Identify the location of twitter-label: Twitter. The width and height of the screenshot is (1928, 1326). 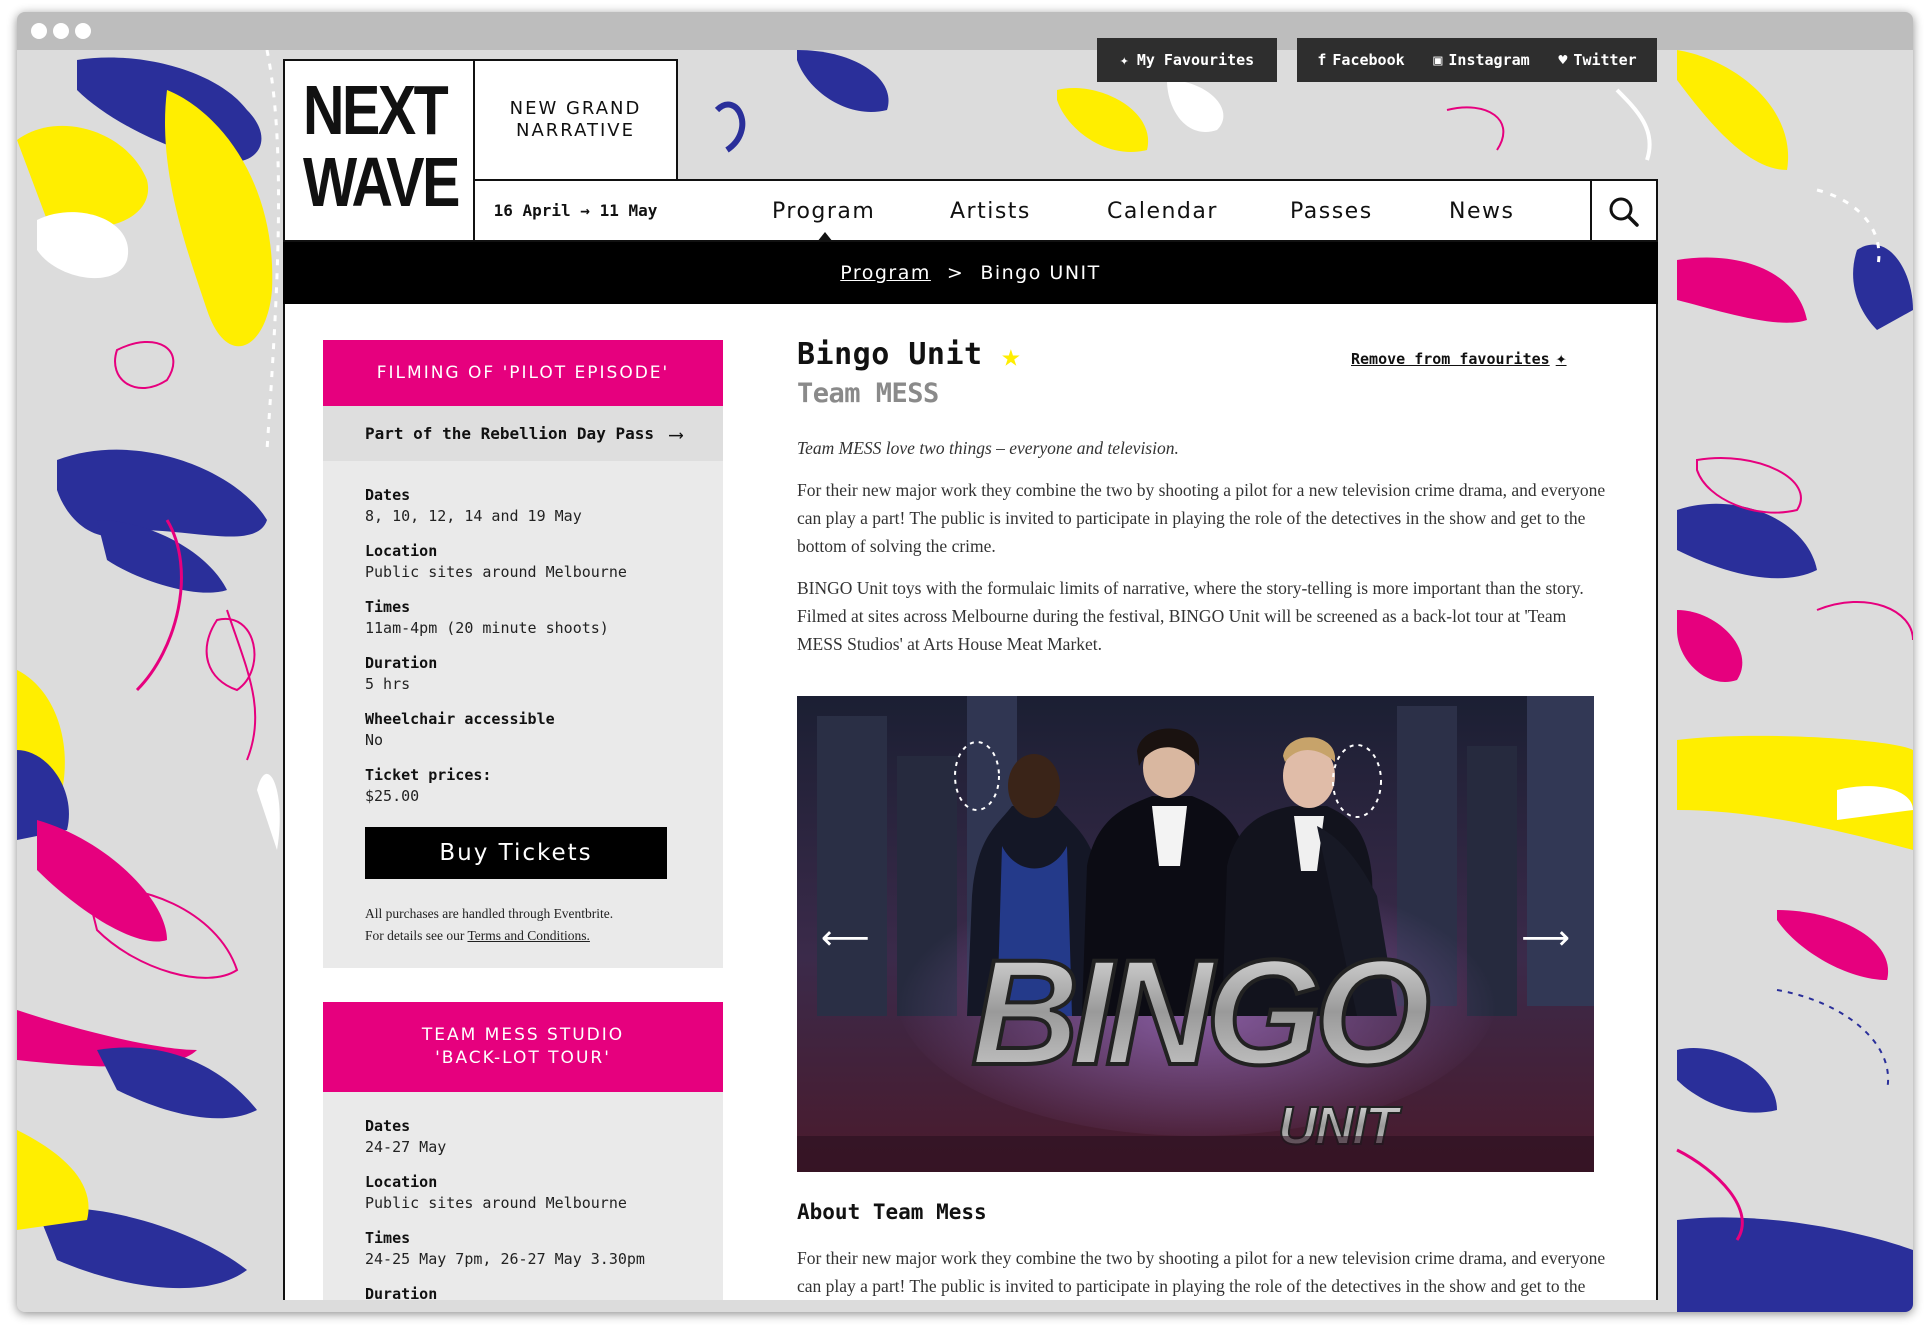
(1605, 60).